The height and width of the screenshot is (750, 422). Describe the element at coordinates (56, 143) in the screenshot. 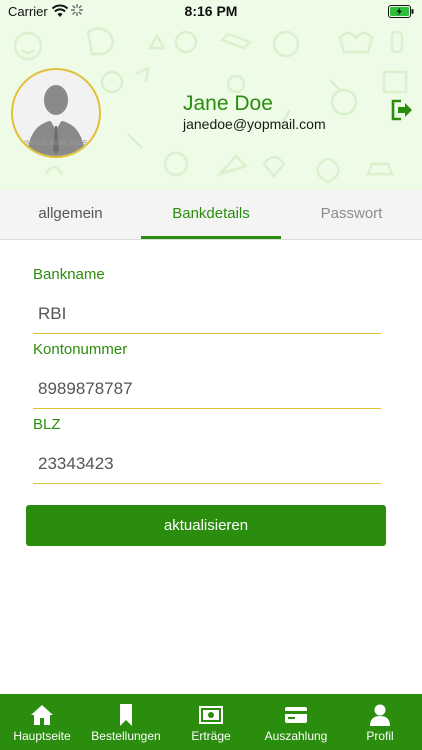

I see `avatar-caption: IMAGE AVAILABLE` at that location.